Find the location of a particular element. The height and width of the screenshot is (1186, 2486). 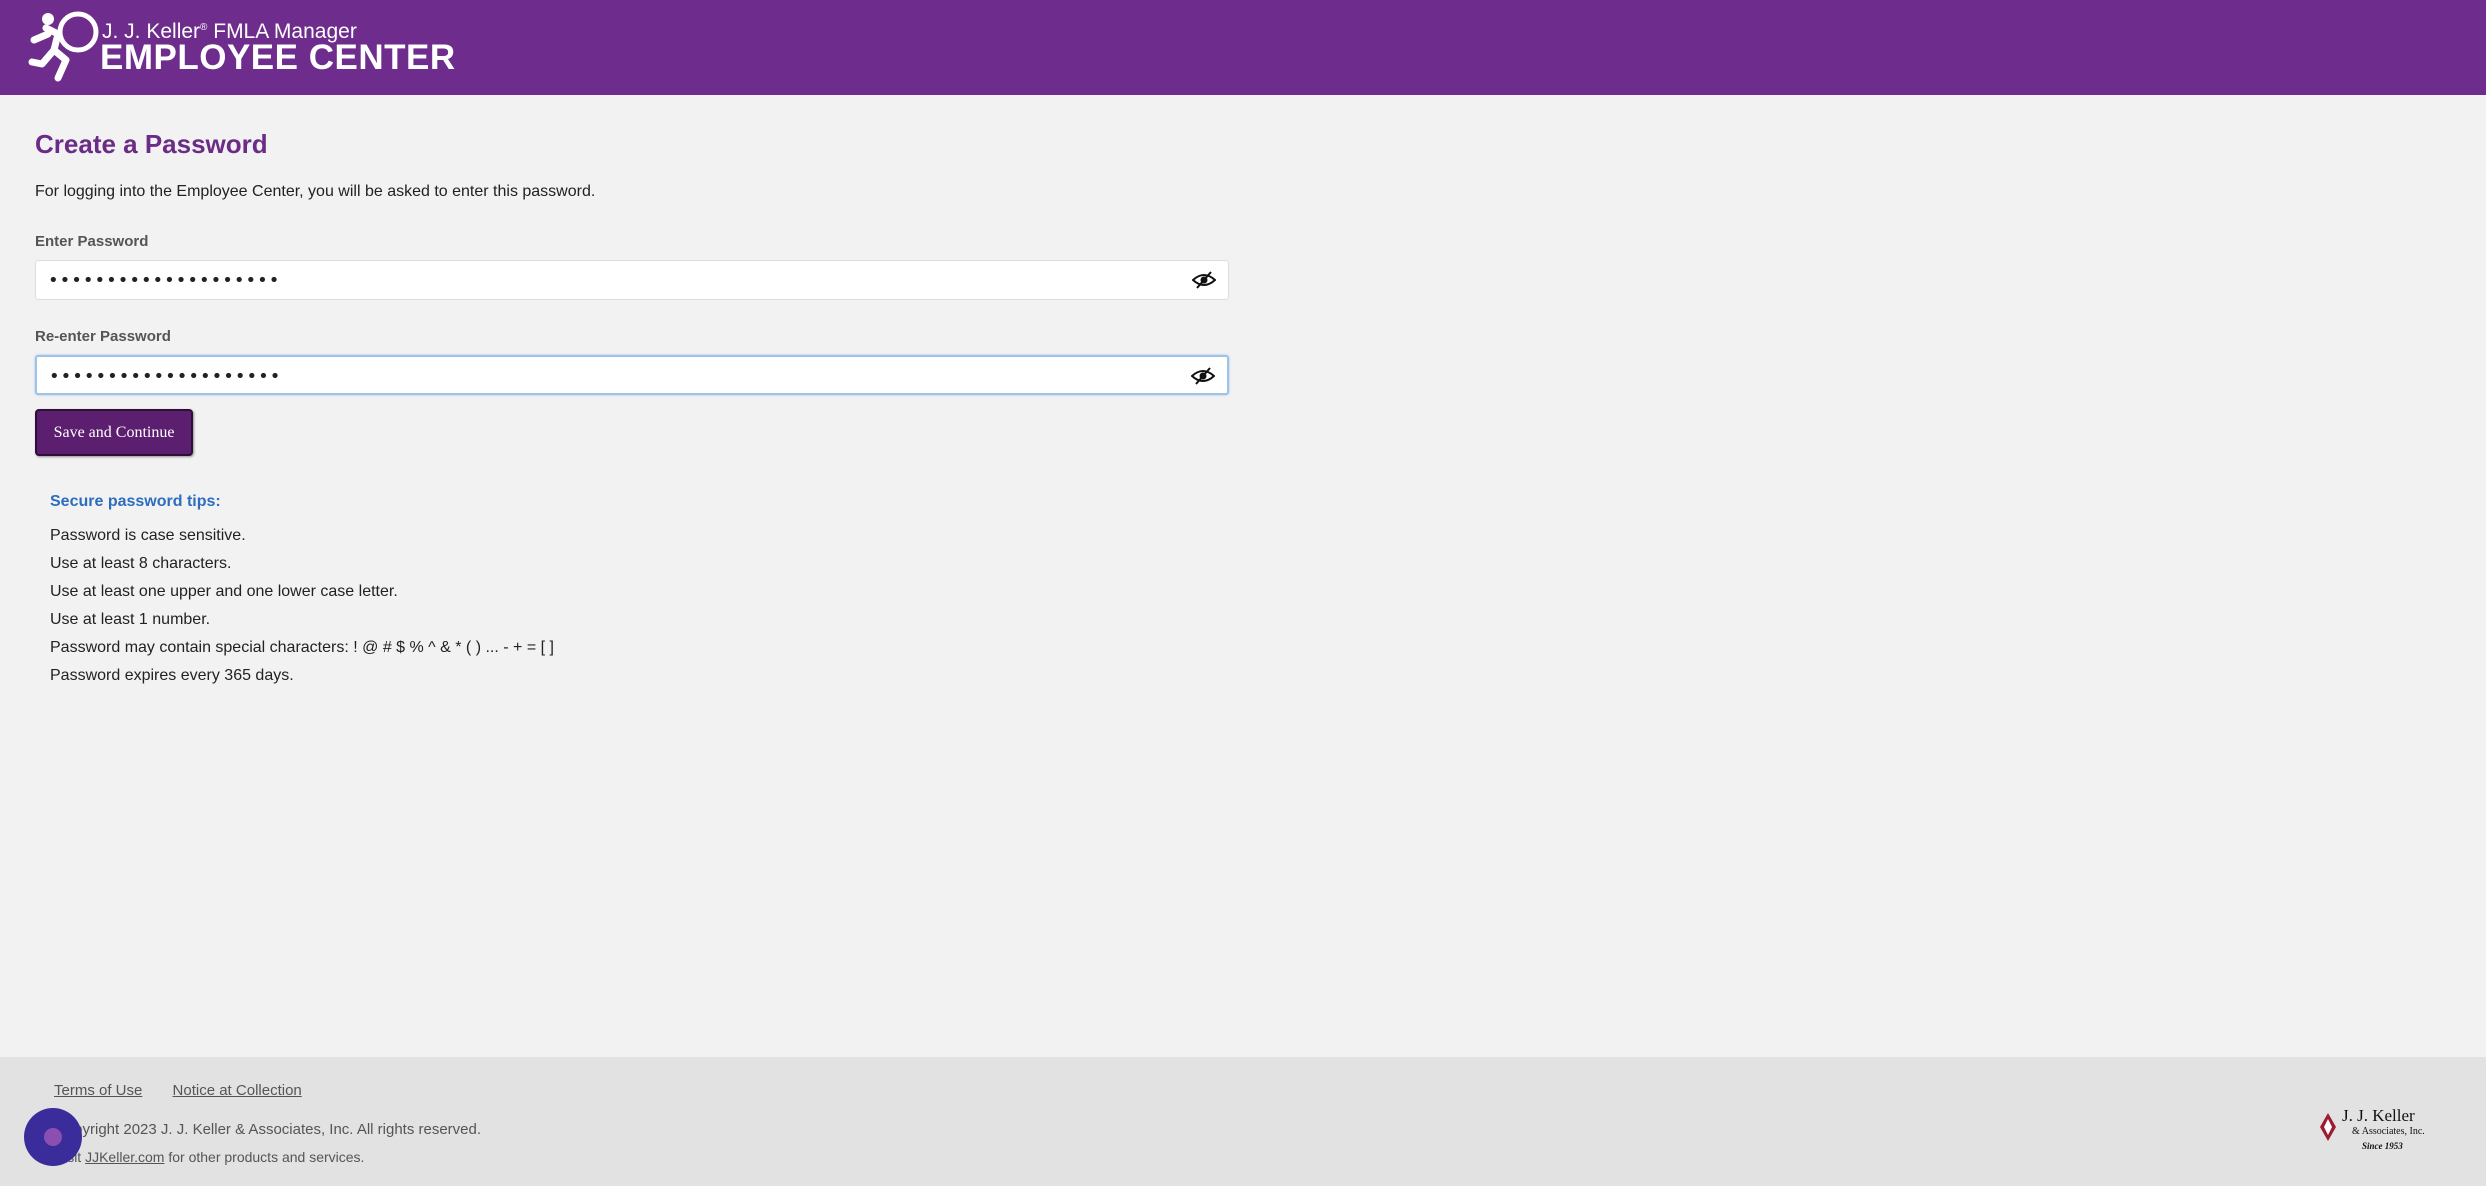

reenter-password-label: Re-enter Password is located at coordinates (103, 336).